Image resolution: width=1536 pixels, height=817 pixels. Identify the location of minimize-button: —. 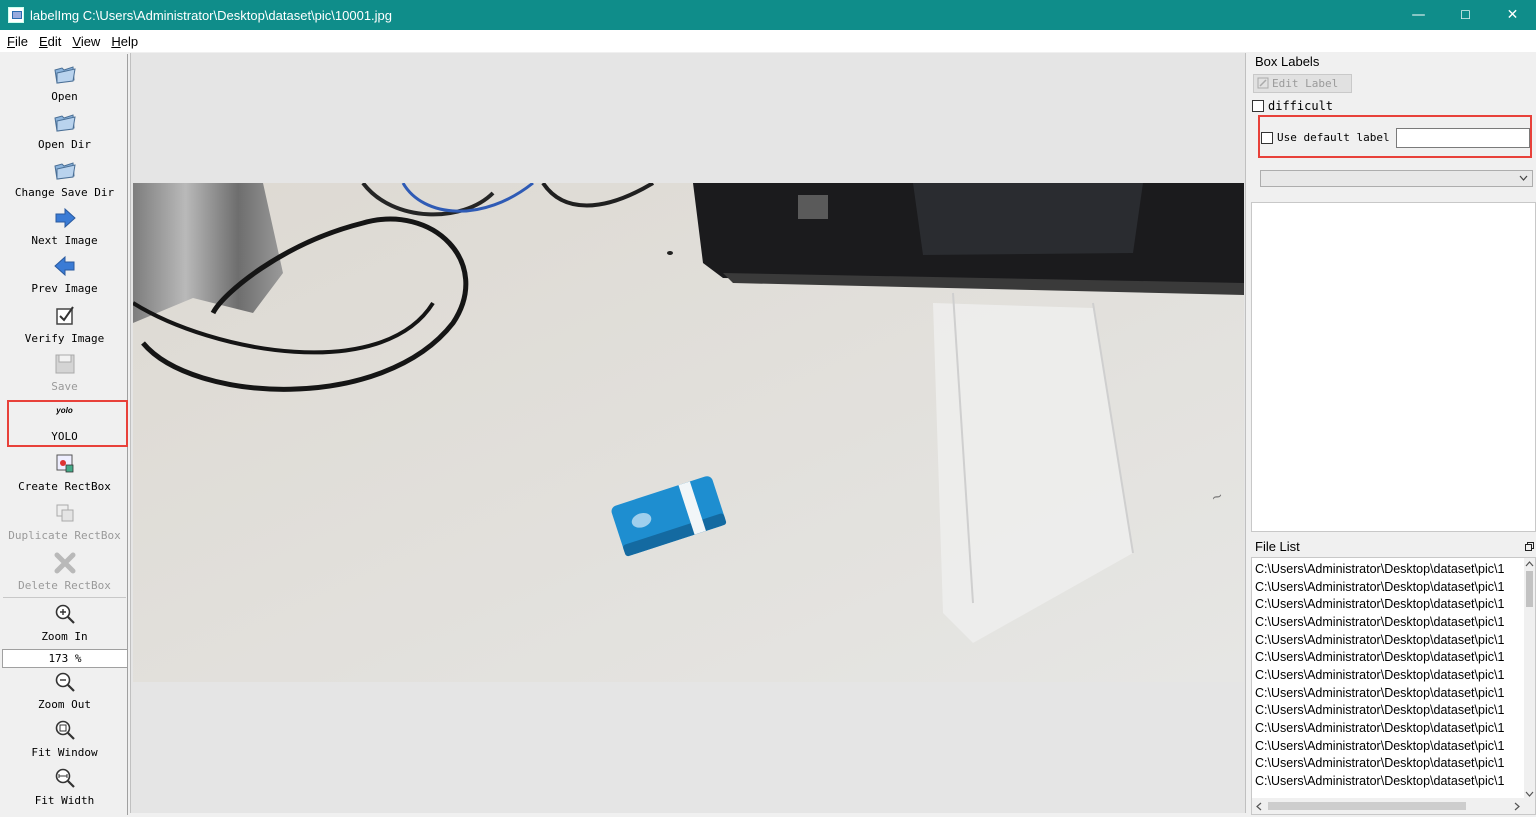
(1418, 15).